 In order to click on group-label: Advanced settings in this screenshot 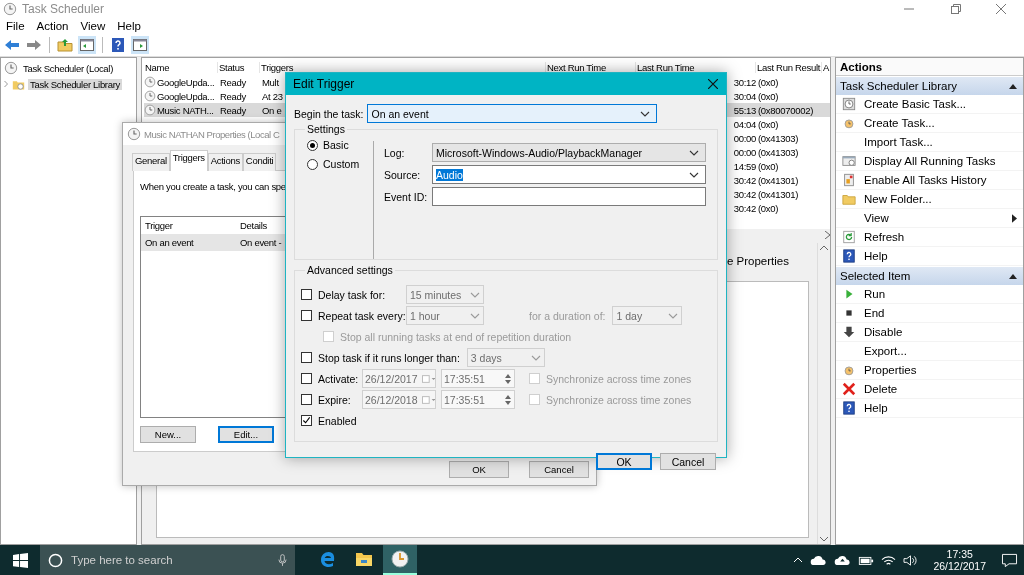, I will do `click(350, 270)`.